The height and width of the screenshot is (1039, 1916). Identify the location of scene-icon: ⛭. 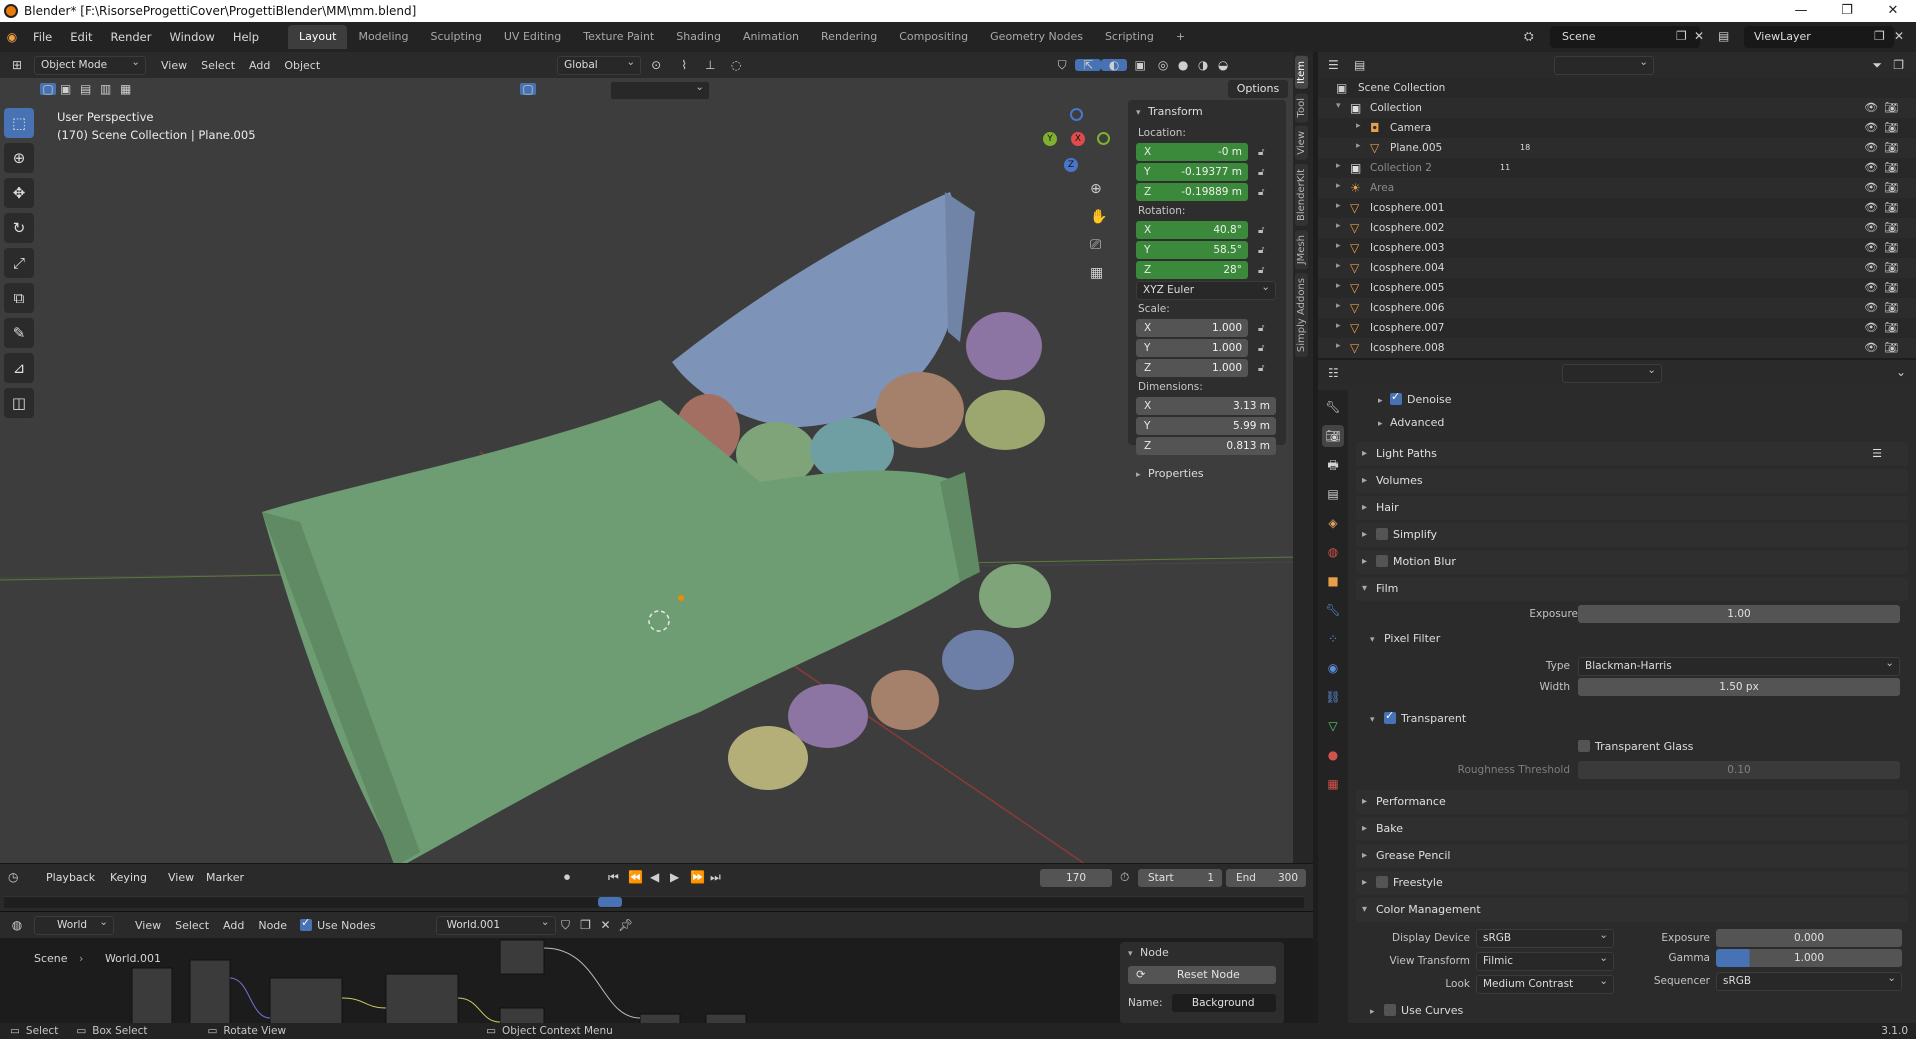
(1529, 36).